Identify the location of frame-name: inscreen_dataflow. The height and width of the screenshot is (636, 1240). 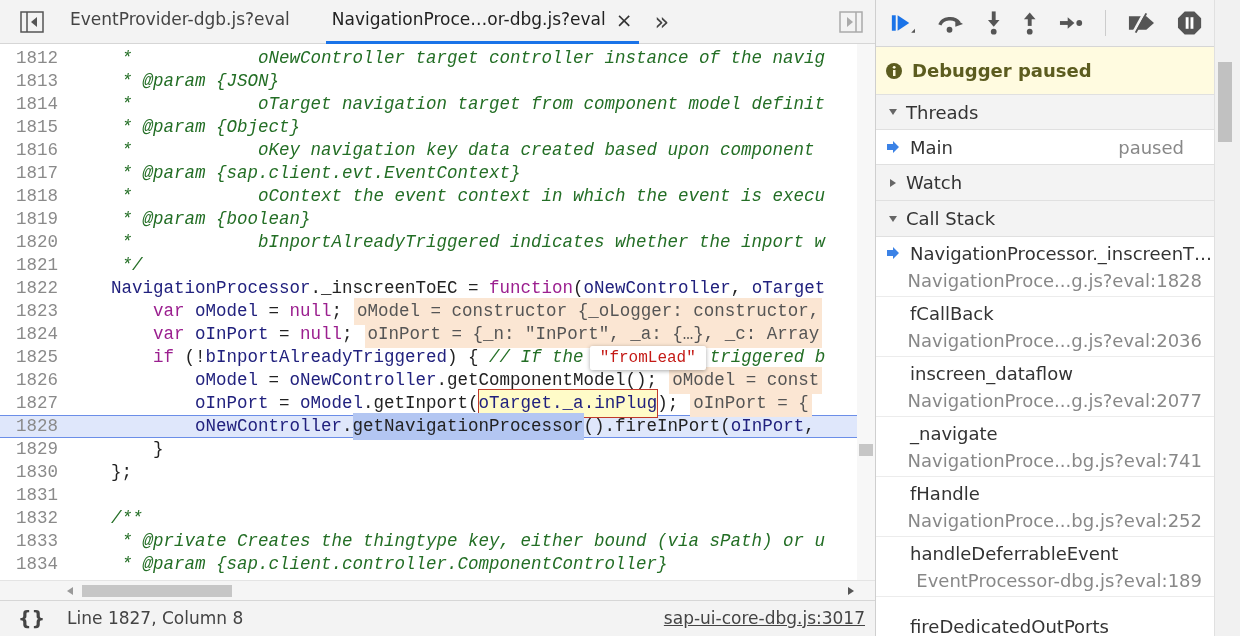
(991, 374).